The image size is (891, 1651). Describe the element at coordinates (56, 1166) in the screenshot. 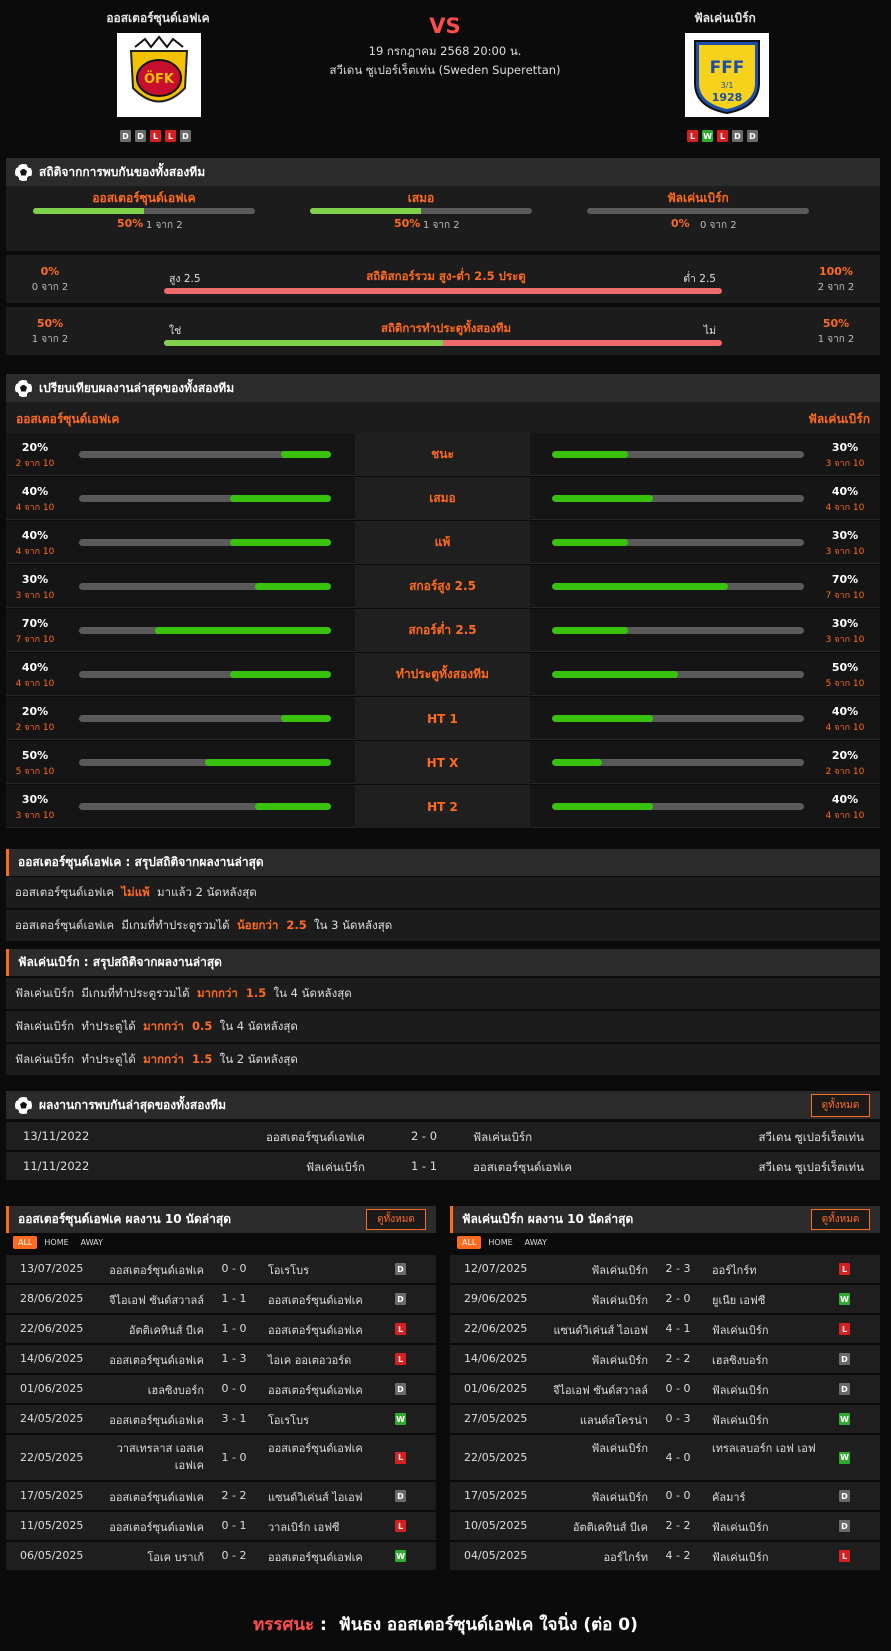

I see `h2h-date: 11/11/2022` at that location.